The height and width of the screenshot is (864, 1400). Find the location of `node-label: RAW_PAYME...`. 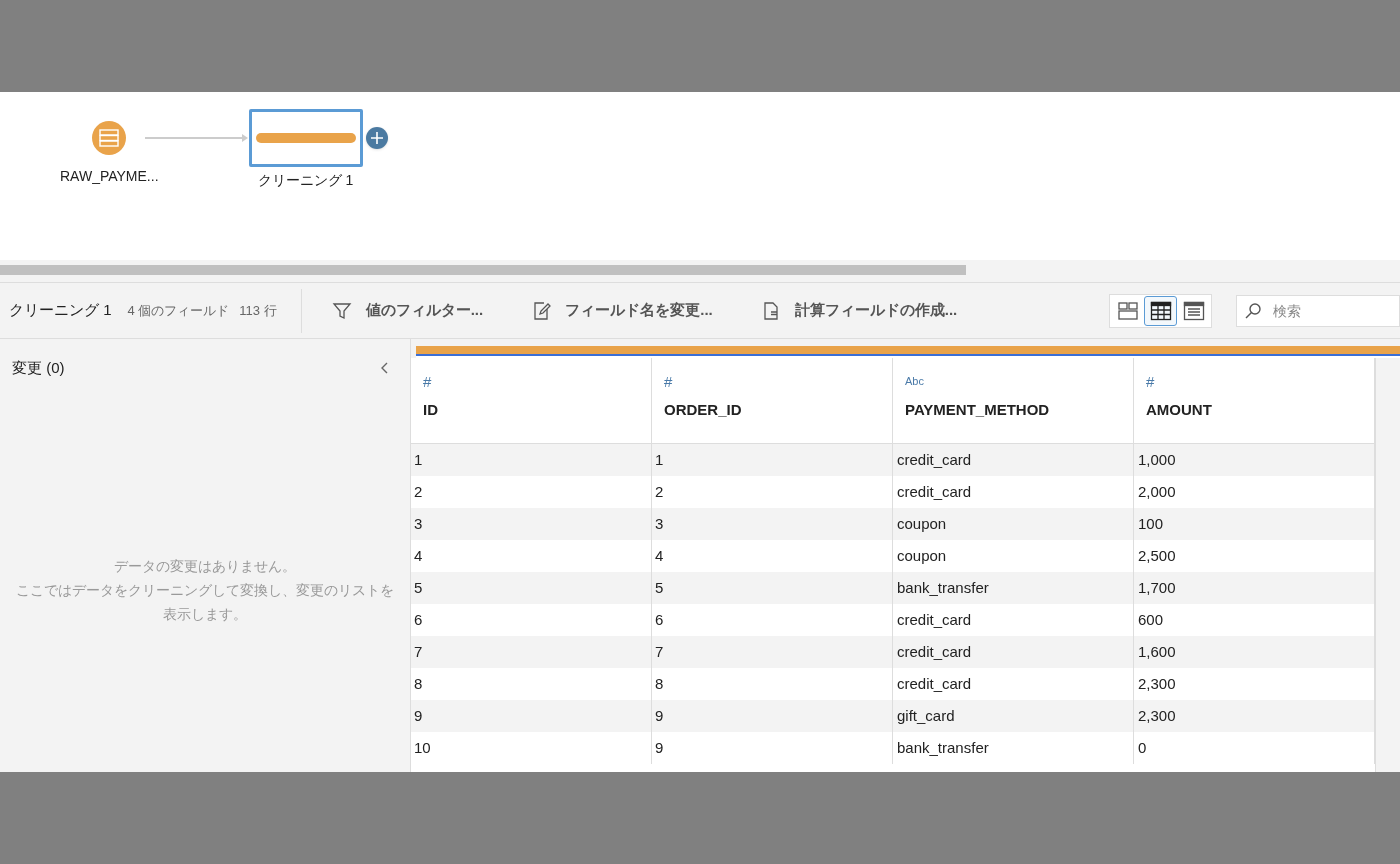

node-label: RAW_PAYME... is located at coordinates (109, 176).